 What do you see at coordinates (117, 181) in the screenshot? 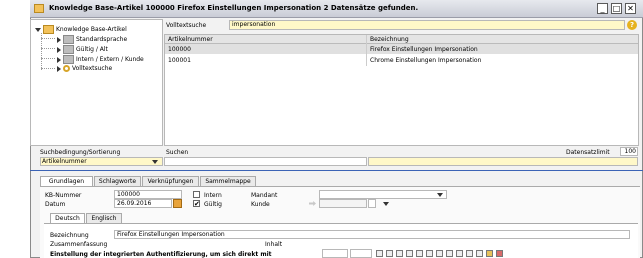
I see `tab-schlagworte: Schlagworte` at bounding box center [117, 181].